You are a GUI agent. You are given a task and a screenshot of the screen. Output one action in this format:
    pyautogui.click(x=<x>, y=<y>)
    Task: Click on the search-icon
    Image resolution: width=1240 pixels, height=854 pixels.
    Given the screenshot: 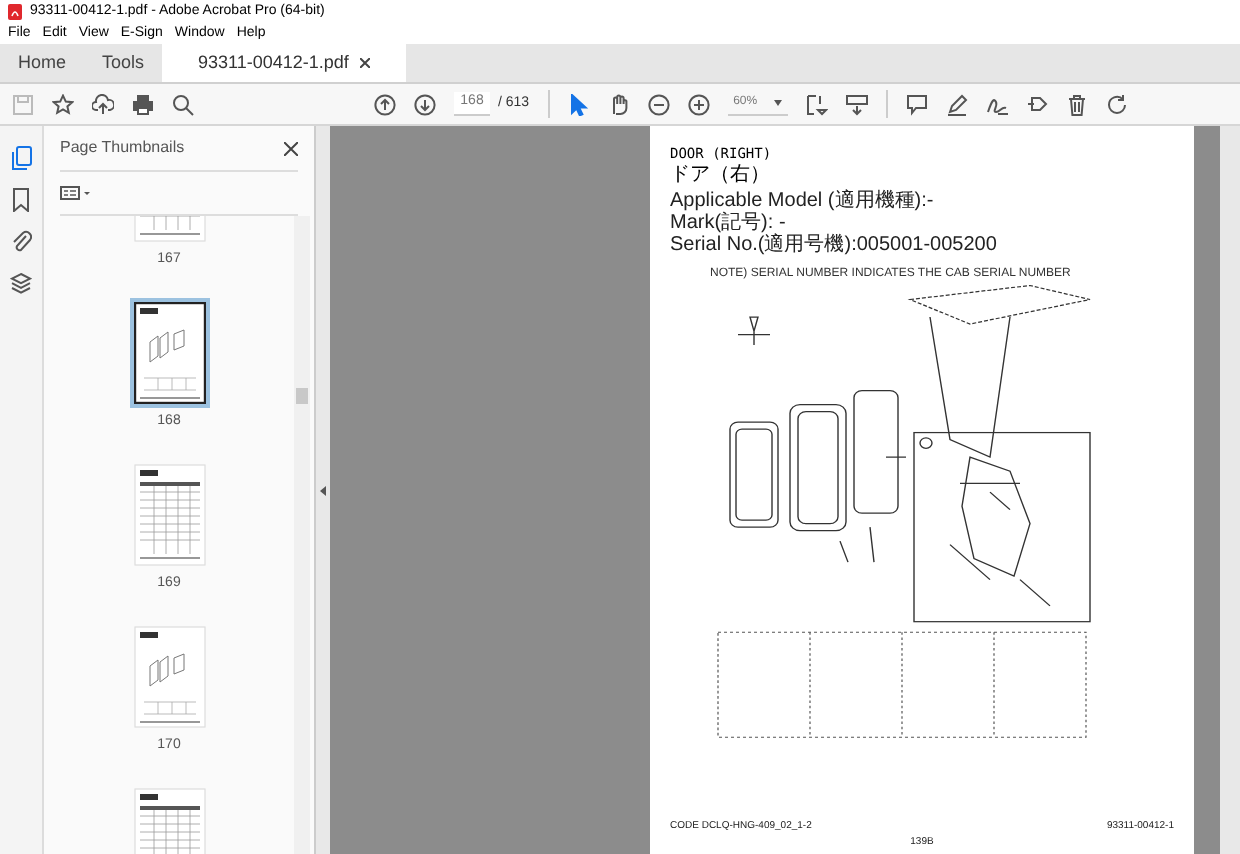 What is the action you would take?
    pyautogui.click(x=183, y=104)
    